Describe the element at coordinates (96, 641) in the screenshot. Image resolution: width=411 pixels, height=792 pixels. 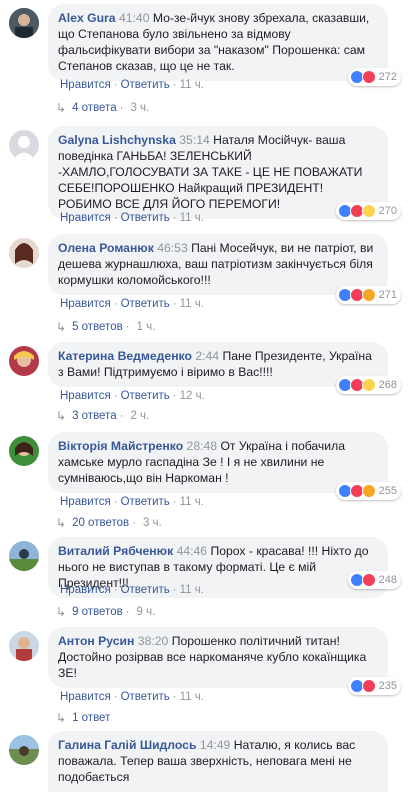
I see `comment-author: Антон Русин` at that location.